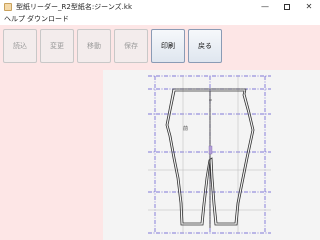  What do you see at coordinates (185, 128) in the screenshot?
I see `piece-label: 前` at bounding box center [185, 128].